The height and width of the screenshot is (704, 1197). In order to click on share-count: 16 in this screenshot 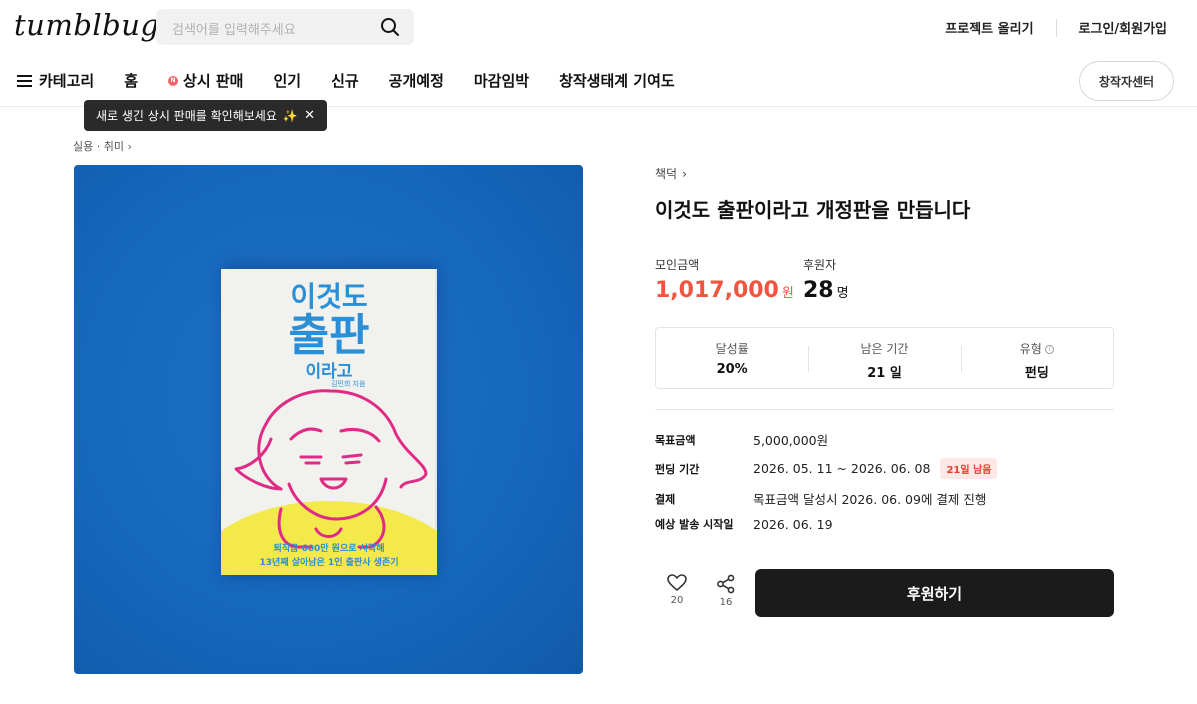, I will do `click(726, 602)`.